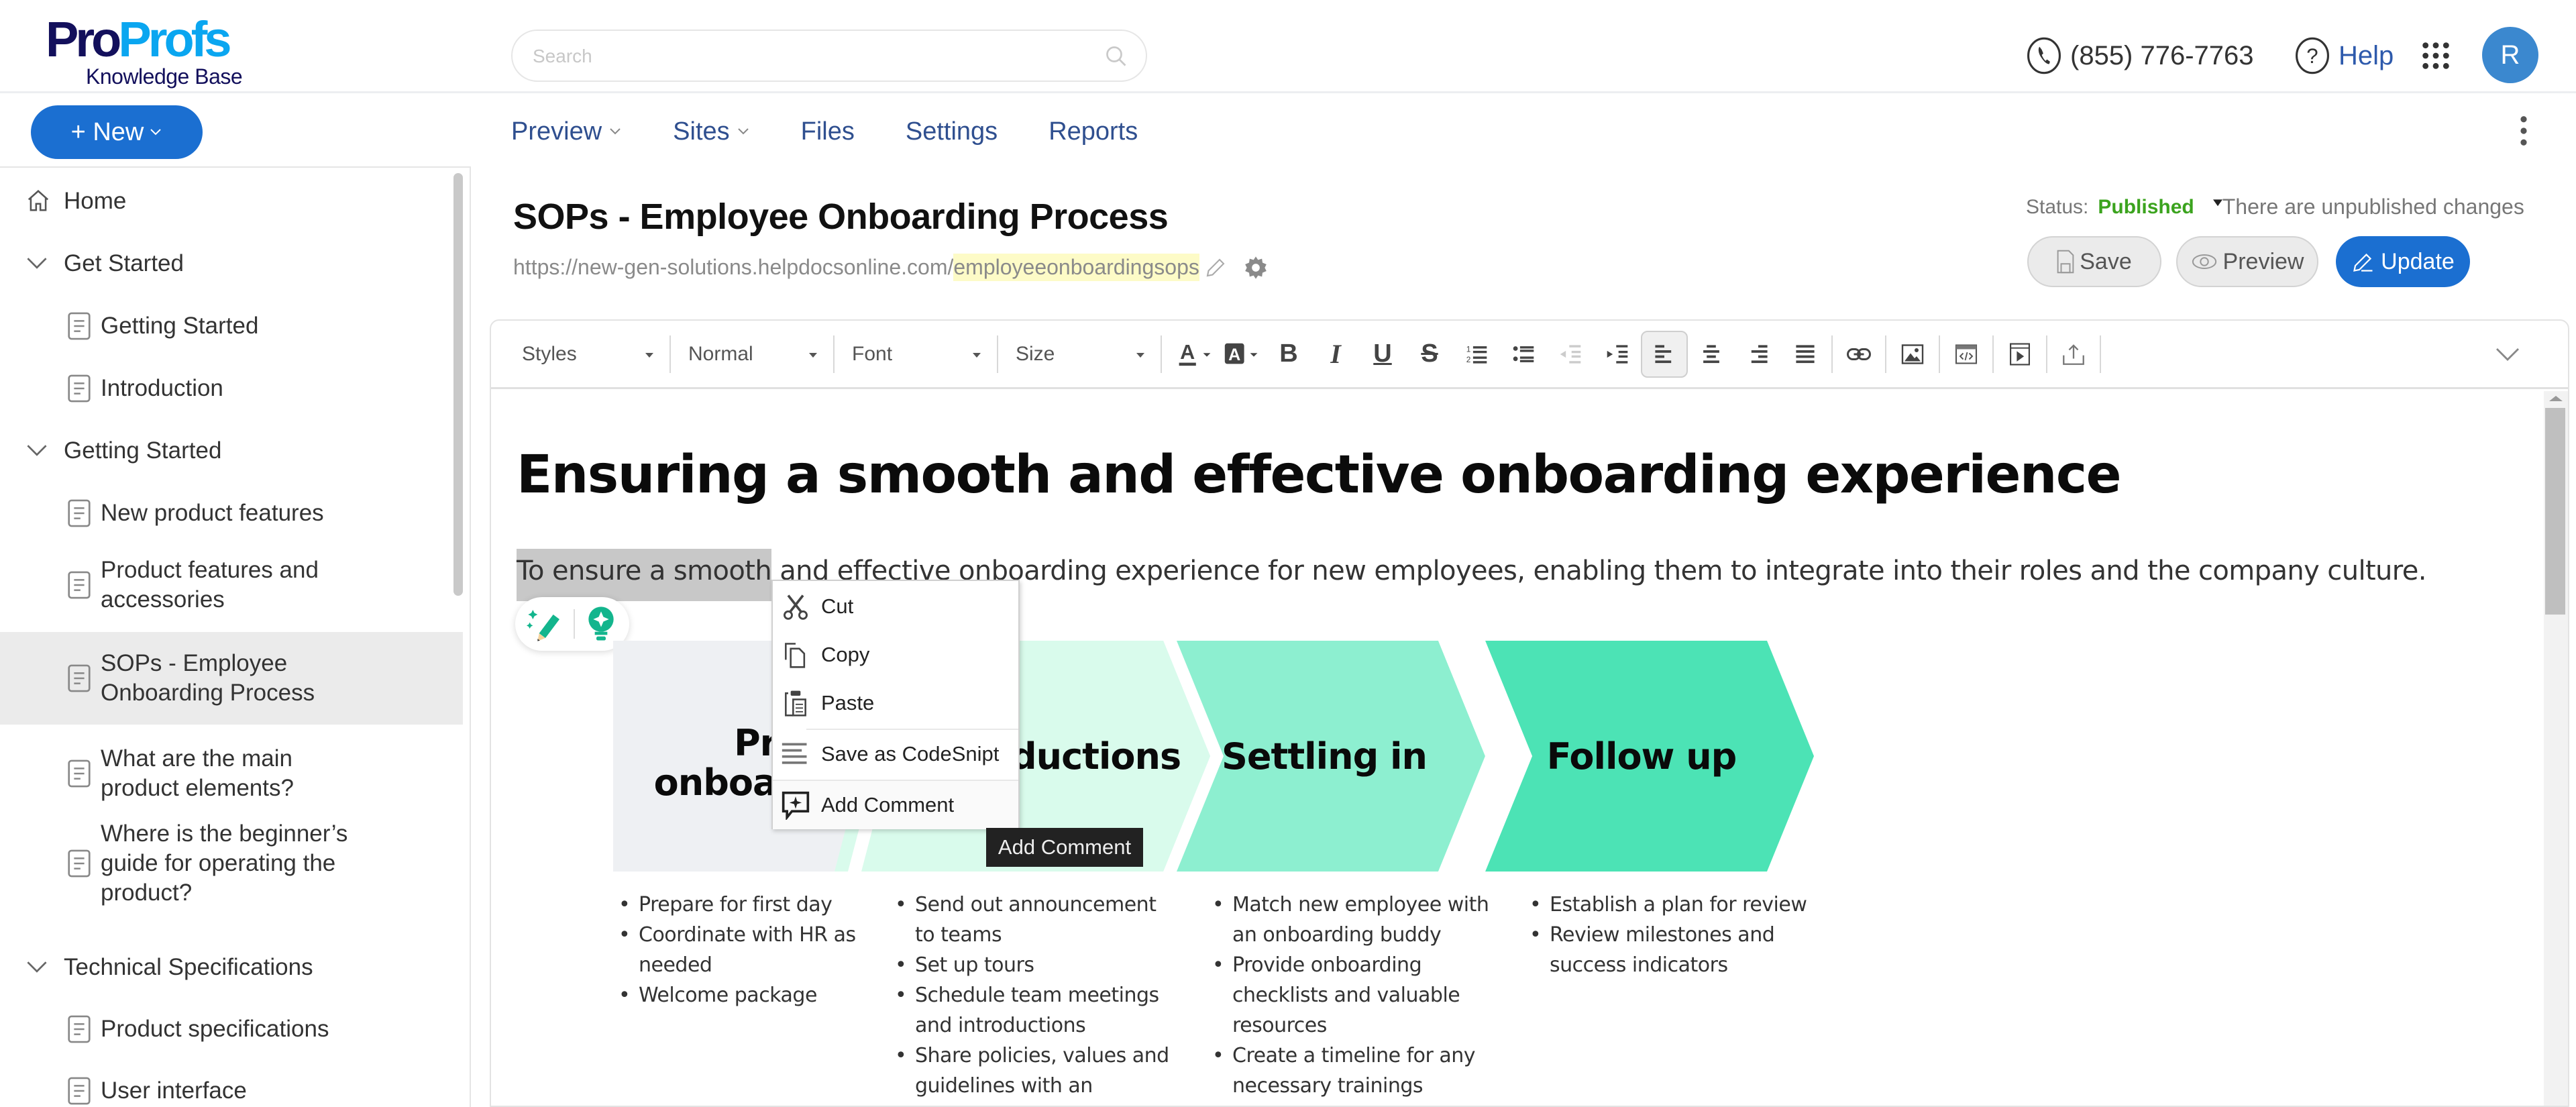 This screenshot has width=2576, height=1107. I want to click on preview-button: Preview, so click(2247, 261).